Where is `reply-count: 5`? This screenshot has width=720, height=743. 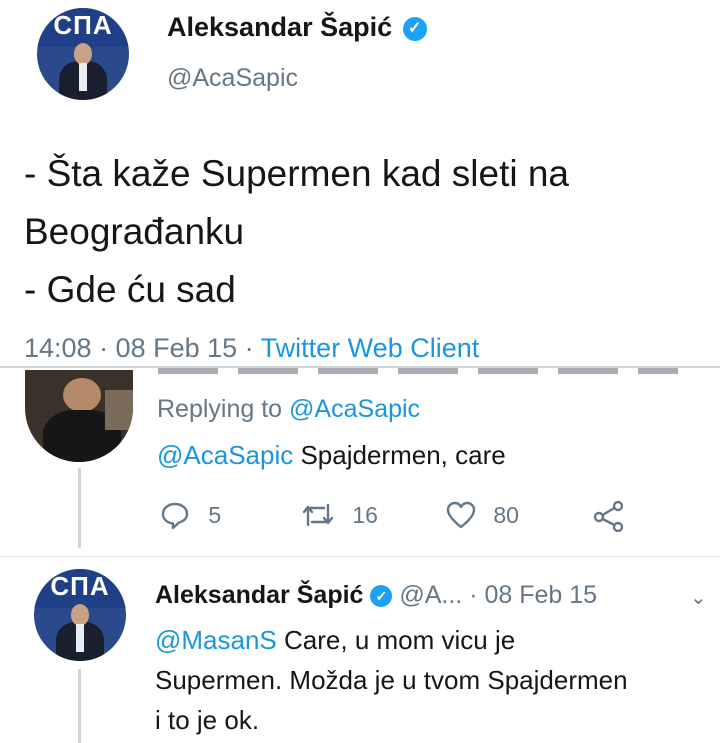 reply-count: 5 is located at coordinates (215, 514).